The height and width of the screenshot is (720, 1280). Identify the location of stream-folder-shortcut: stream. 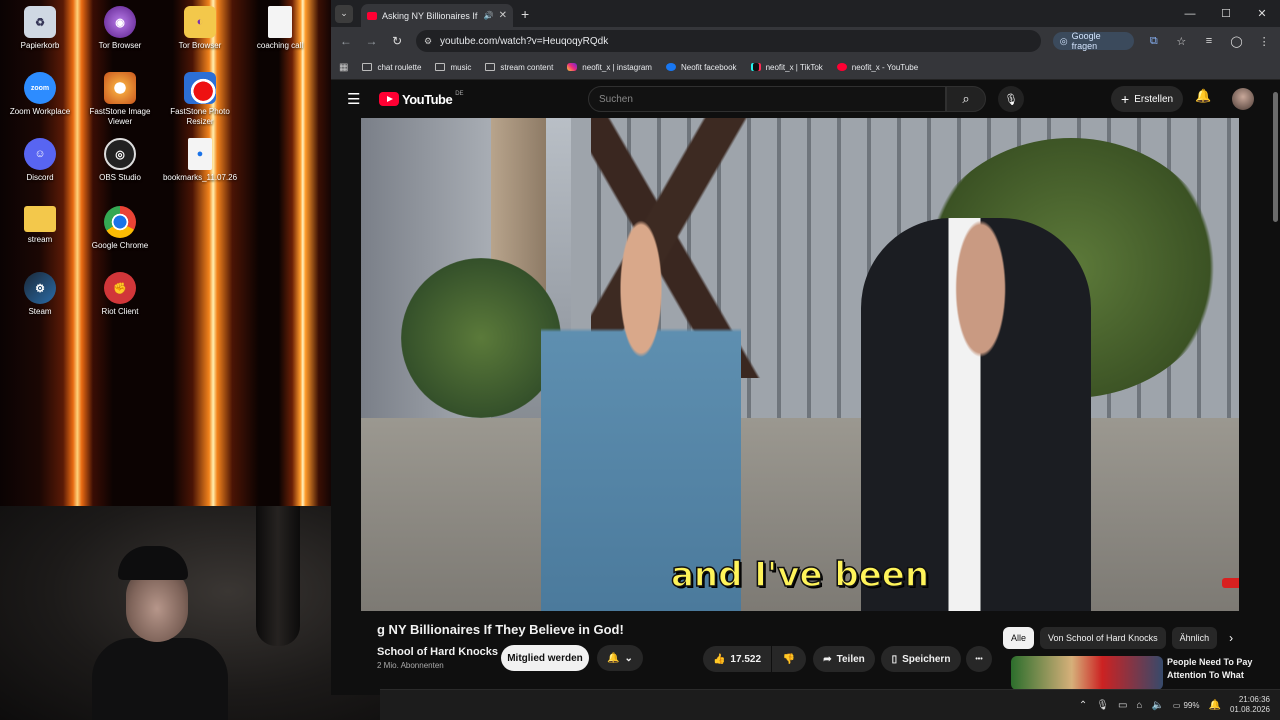
(40, 225).